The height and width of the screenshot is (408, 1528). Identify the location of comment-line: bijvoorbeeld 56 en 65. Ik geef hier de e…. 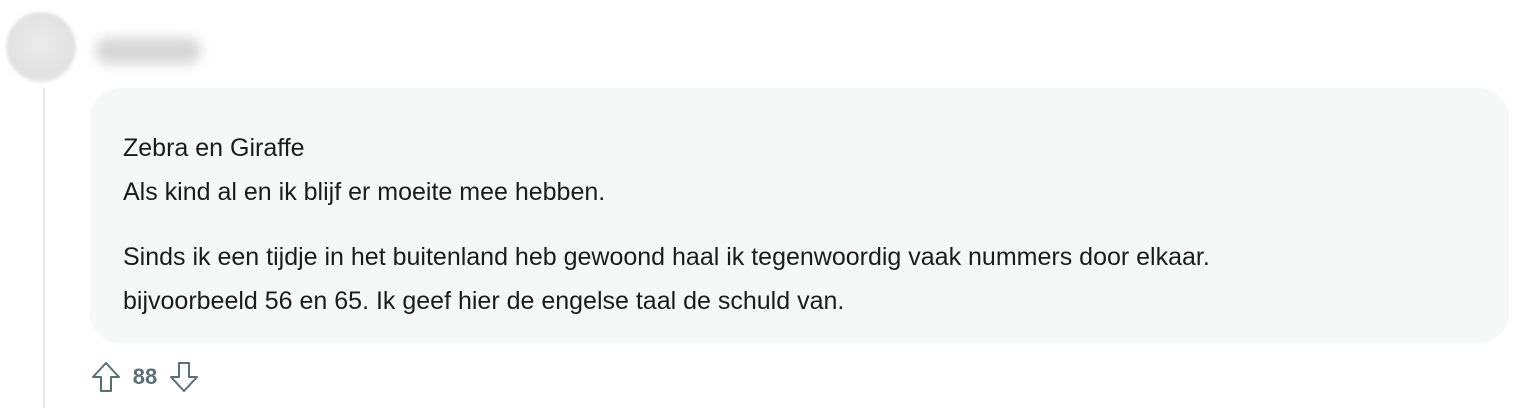
(484, 301).